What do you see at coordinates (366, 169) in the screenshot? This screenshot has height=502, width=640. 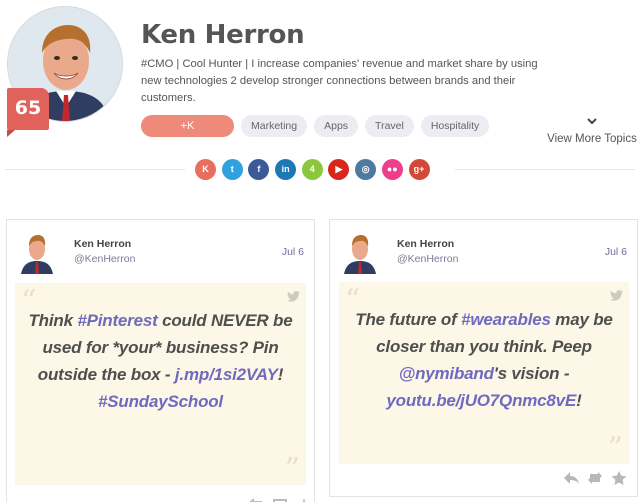 I see `instagram-icon: ◎` at bounding box center [366, 169].